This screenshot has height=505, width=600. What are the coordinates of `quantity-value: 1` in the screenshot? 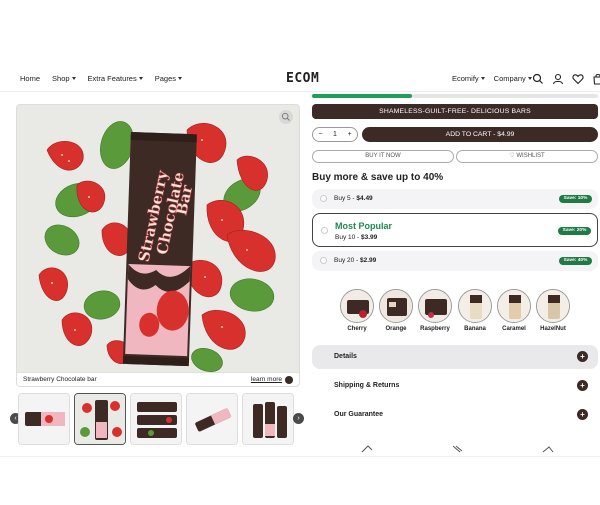 It's located at (335, 134).